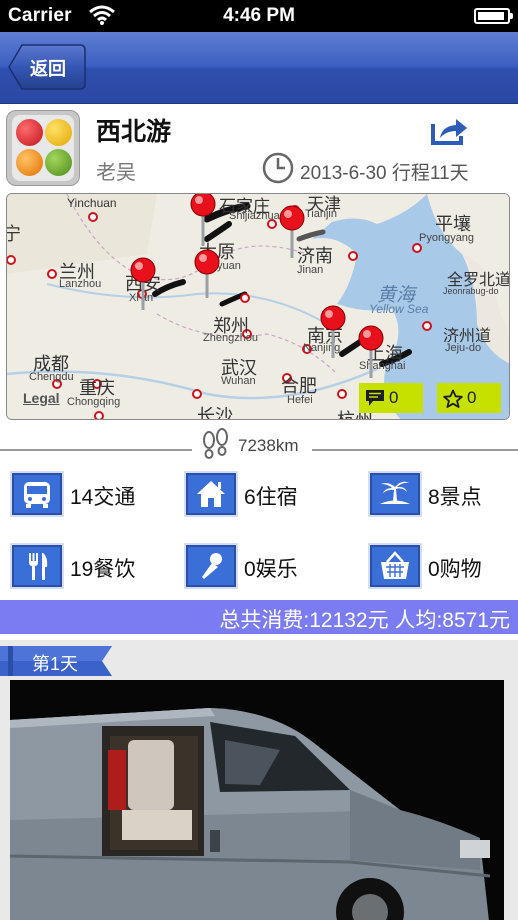  I want to click on trip-distance: 7238km, so click(268, 445).